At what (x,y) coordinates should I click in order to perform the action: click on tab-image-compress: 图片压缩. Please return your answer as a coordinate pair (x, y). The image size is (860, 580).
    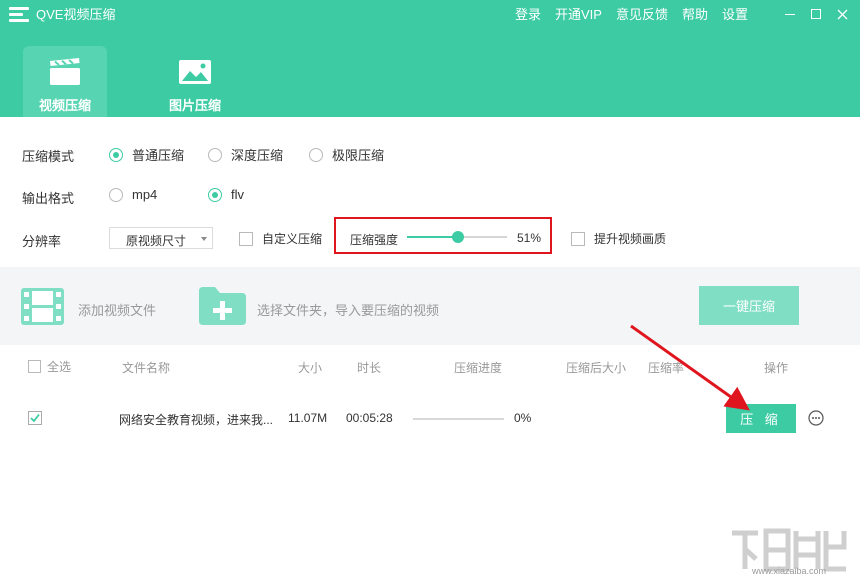
    Looking at the image, I should click on (195, 81).